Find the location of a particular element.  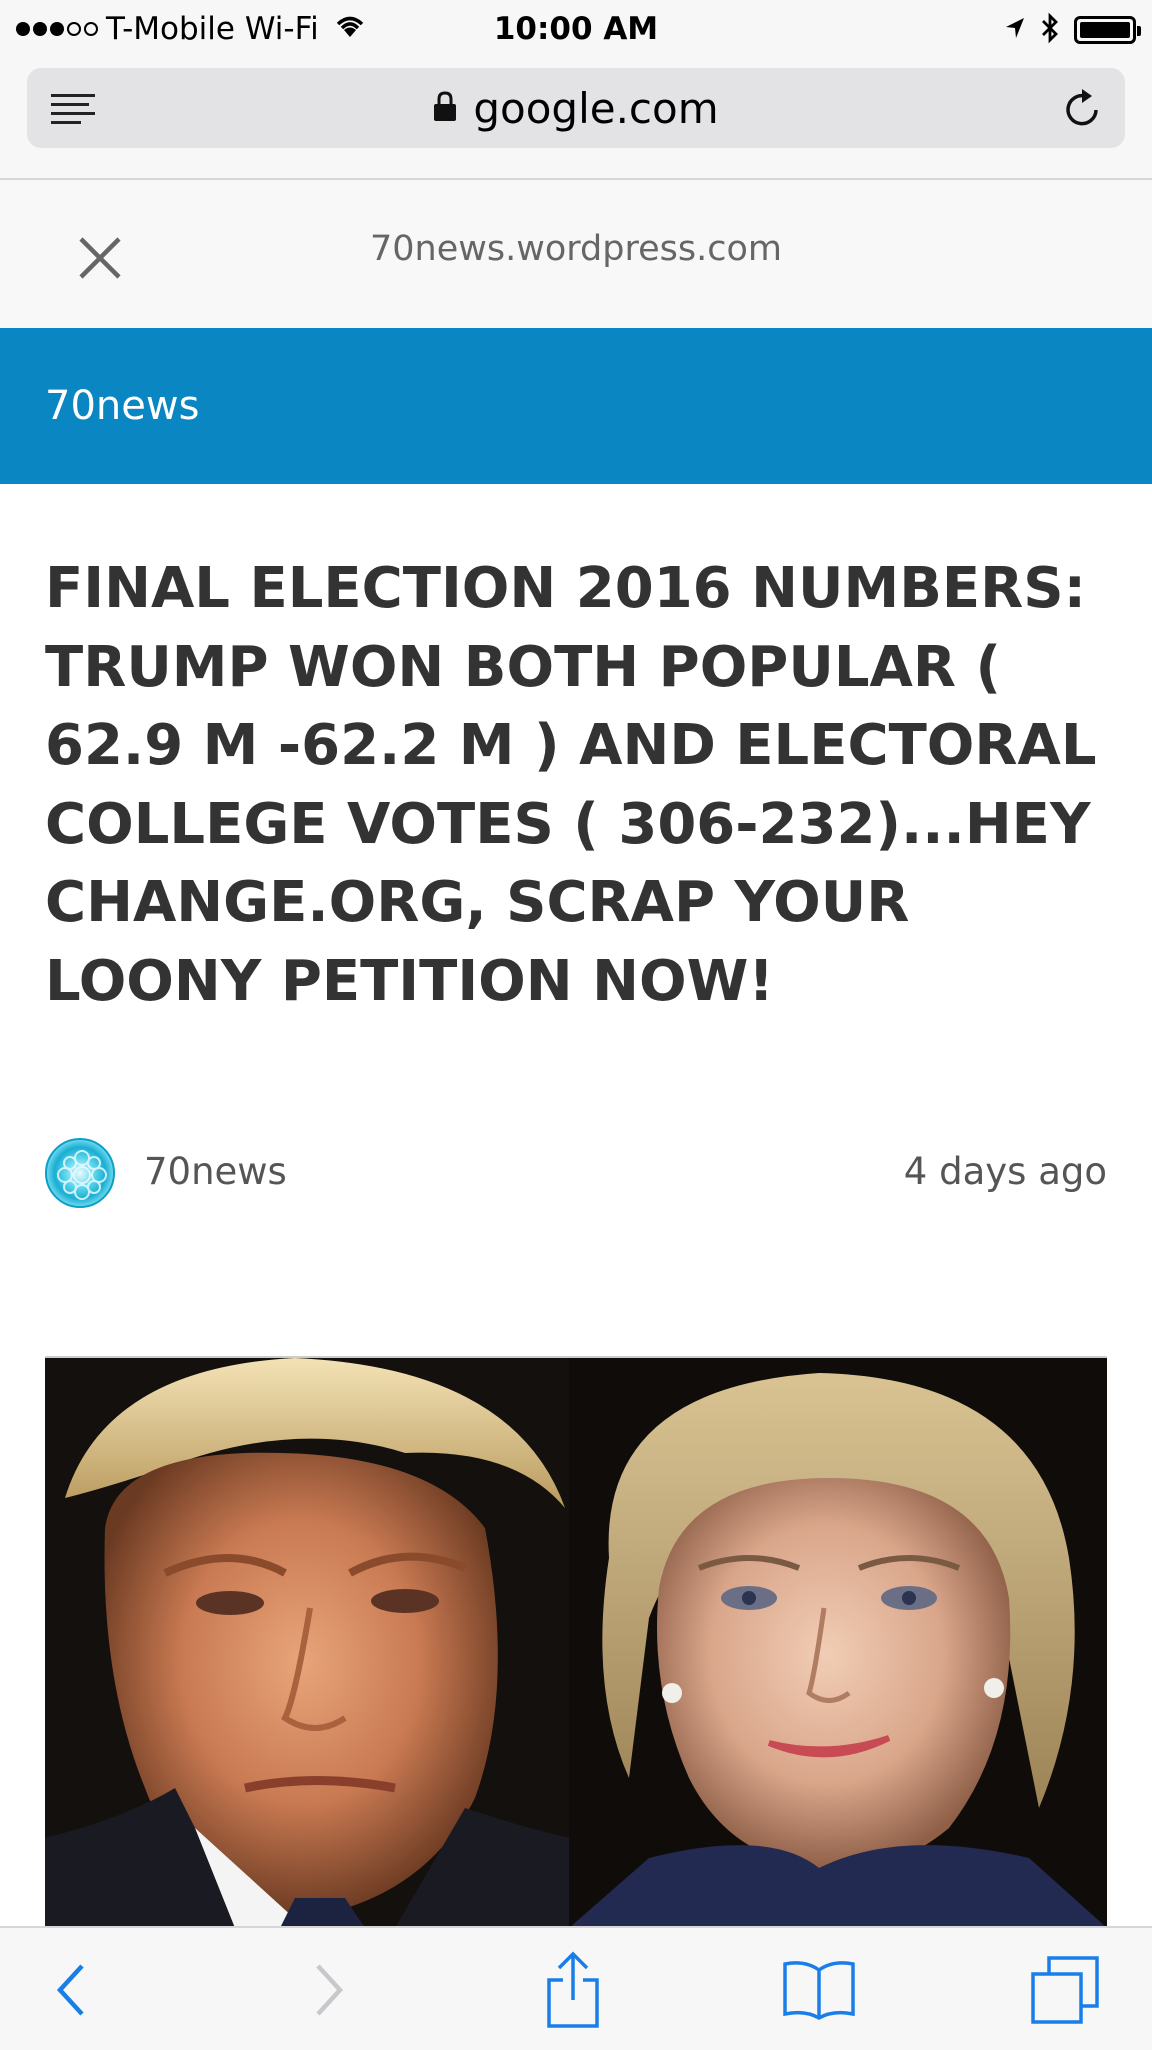

url-display: google.com is located at coordinates (576, 108).